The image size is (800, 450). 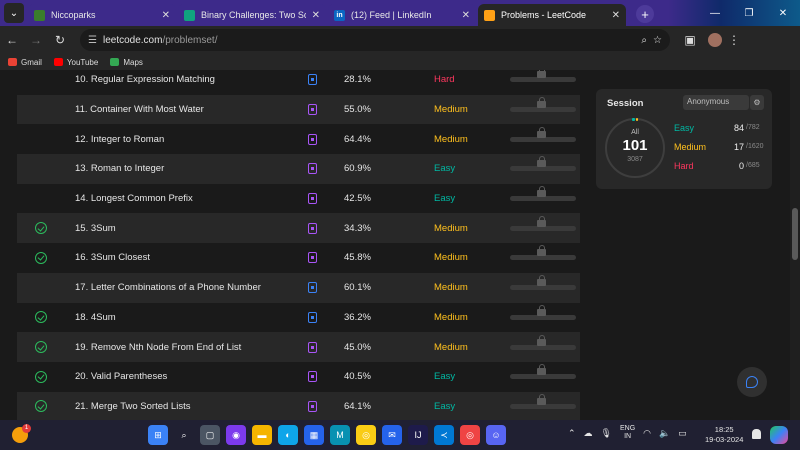 What do you see at coordinates (756, 434) in the screenshot?
I see `bell-icon` at bounding box center [756, 434].